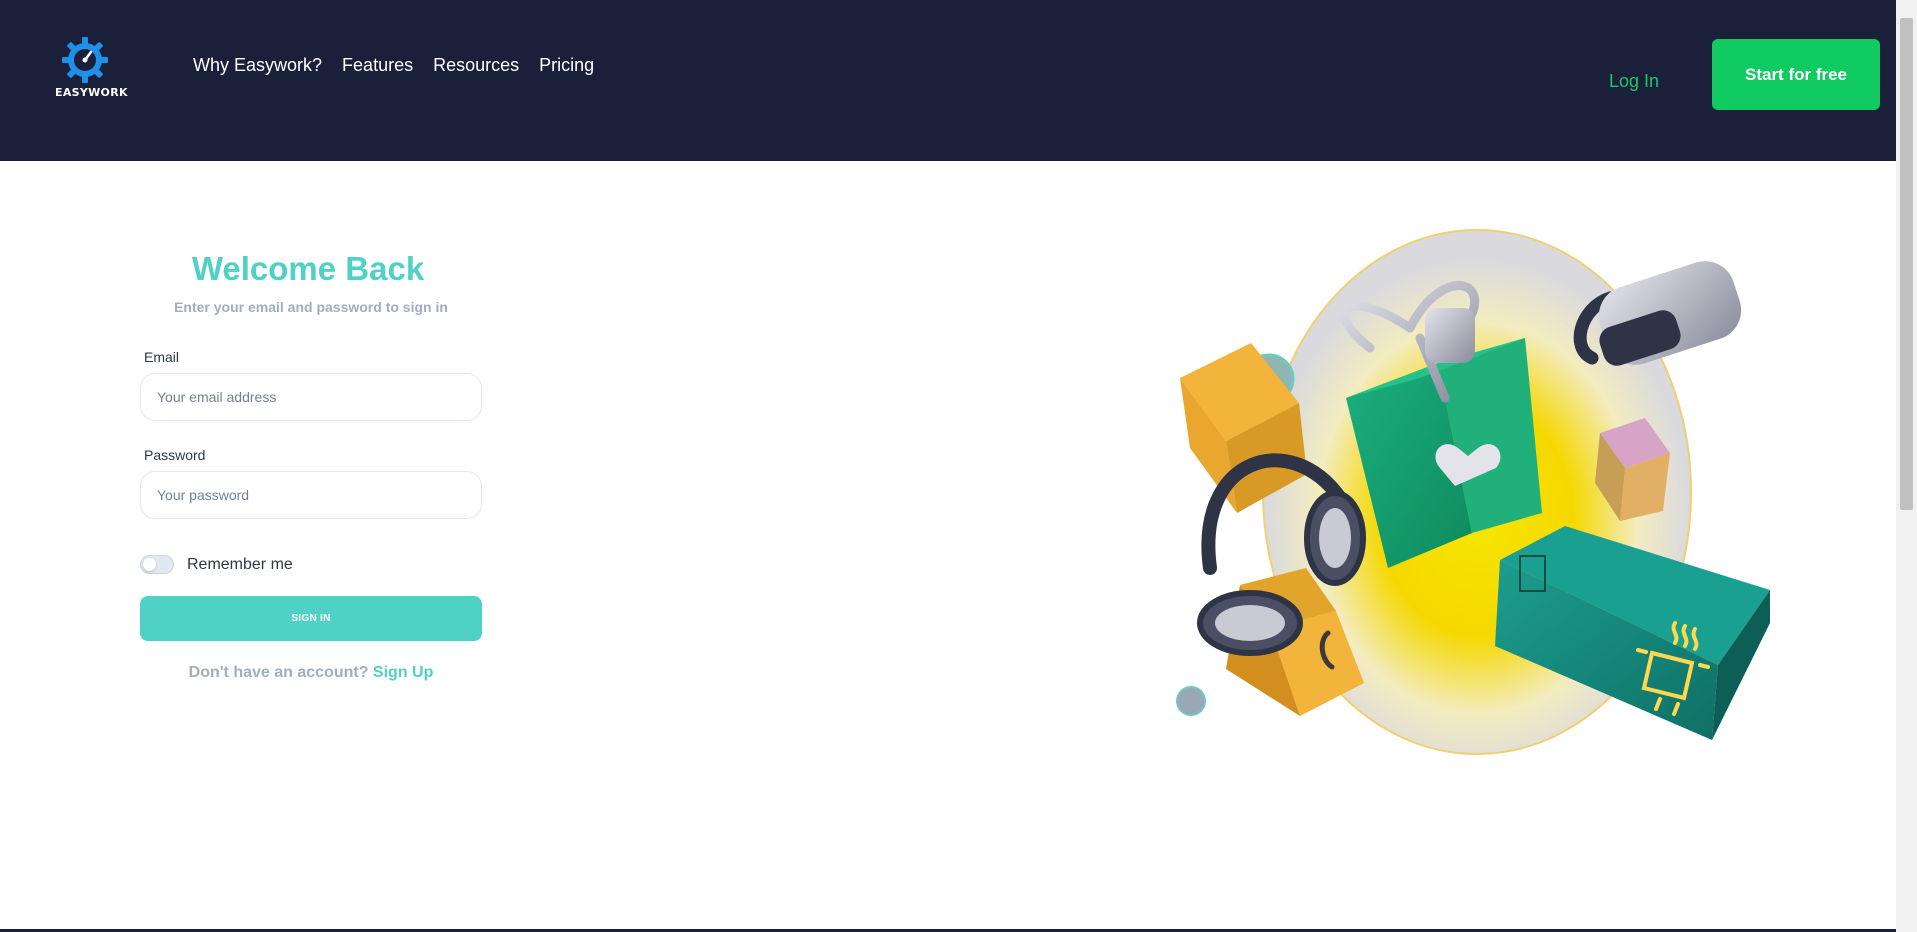 This screenshot has height=932, width=1917. What do you see at coordinates (476, 65) in the screenshot?
I see `nav-resources: Resources` at bounding box center [476, 65].